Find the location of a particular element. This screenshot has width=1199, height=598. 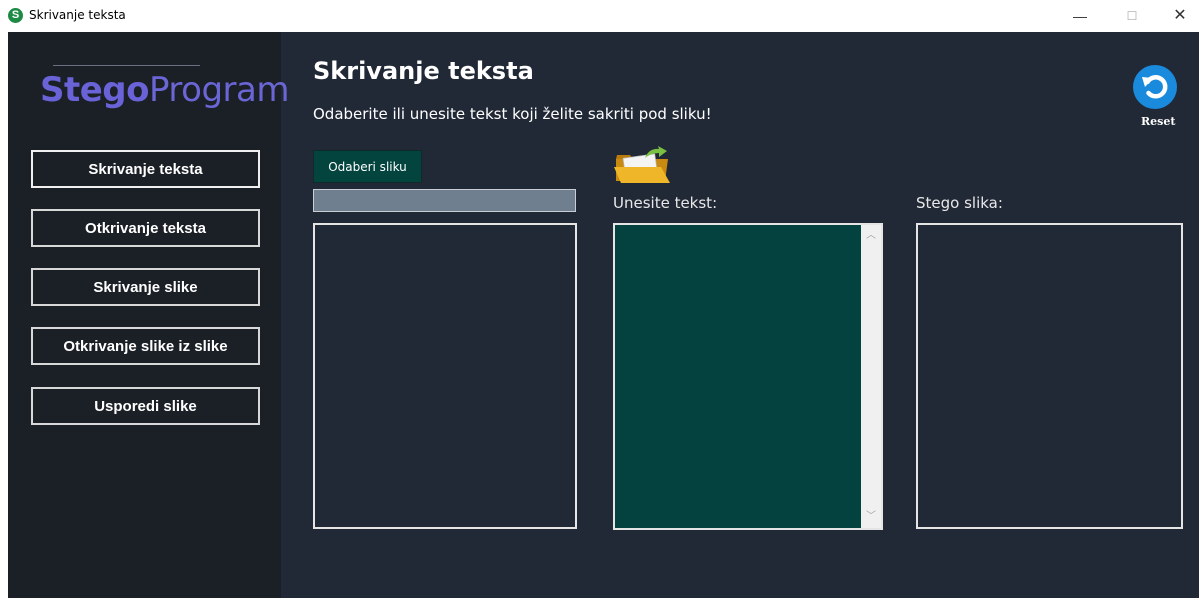

sidebar-item-otkrivanje-slike-iz-slike: Otkrivanje slike iz slike is located at coordinates (145, 346).